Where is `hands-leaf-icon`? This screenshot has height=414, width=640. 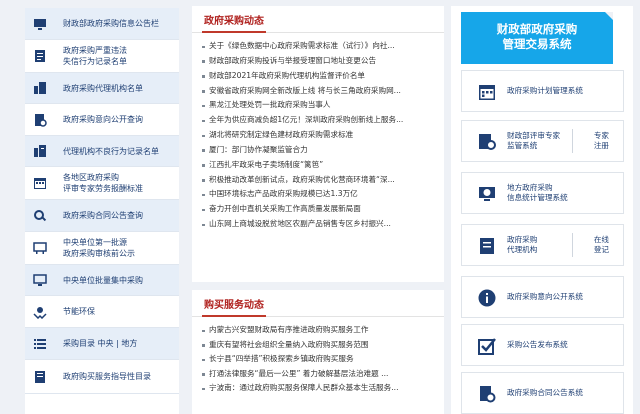 hands-leaf-icon is located at coordinates (40, 312).